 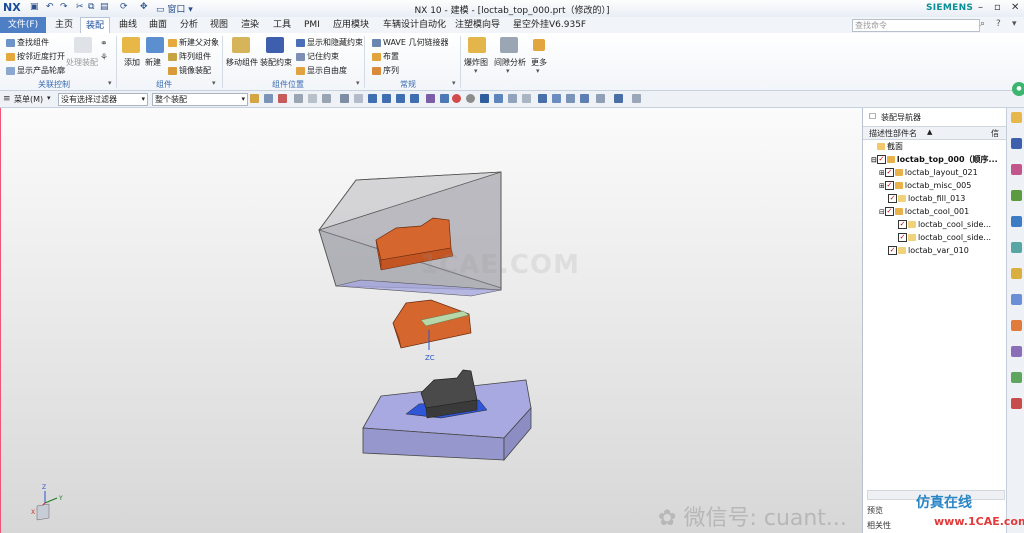 What do you see at coordinates (444, 98) in the screenshot?
I see `snap-intersection-icon` at bounding box center [444, 98].